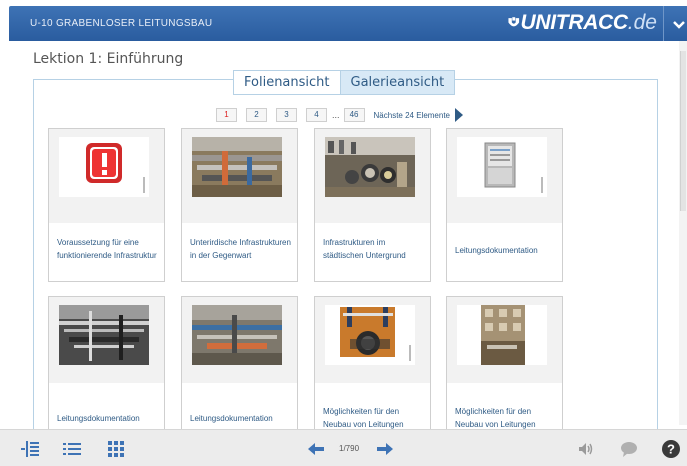 The width and height of the screenshot is (687, 466). What do you see at coordinates (316, 115) in the screenshot?
I see `page-button-4: 4` at bounding box center [316, 115].